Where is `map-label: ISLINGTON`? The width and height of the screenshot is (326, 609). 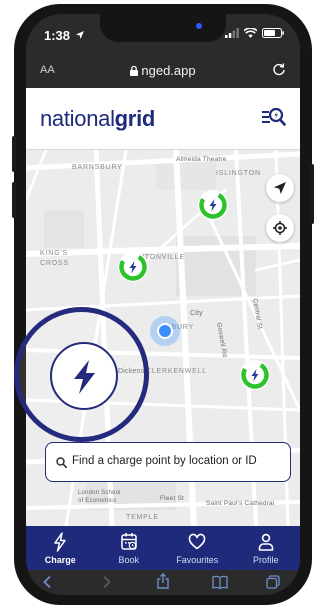 map-label: ISLINGTON is located at coordinates (238, 173).